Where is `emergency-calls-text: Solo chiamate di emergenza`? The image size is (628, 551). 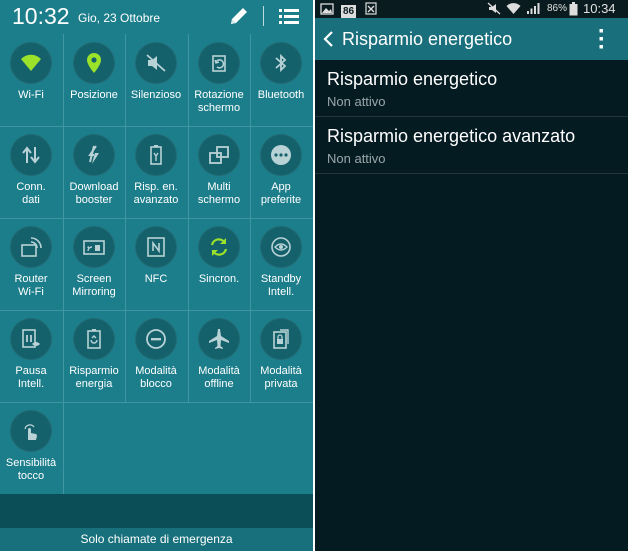 emergency-calls-text: Solo chiamate di emergenza is located at coordinates (156, 539).